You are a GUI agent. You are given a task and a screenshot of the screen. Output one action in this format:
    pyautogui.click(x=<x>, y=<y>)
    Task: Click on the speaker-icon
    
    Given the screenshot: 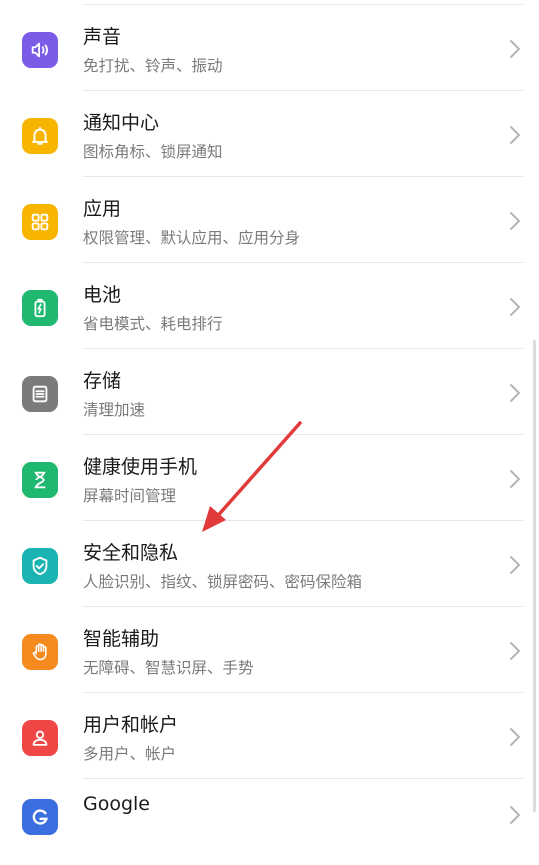 What is the action you would take?
    pyautogui.click(x=40, y=50)
    